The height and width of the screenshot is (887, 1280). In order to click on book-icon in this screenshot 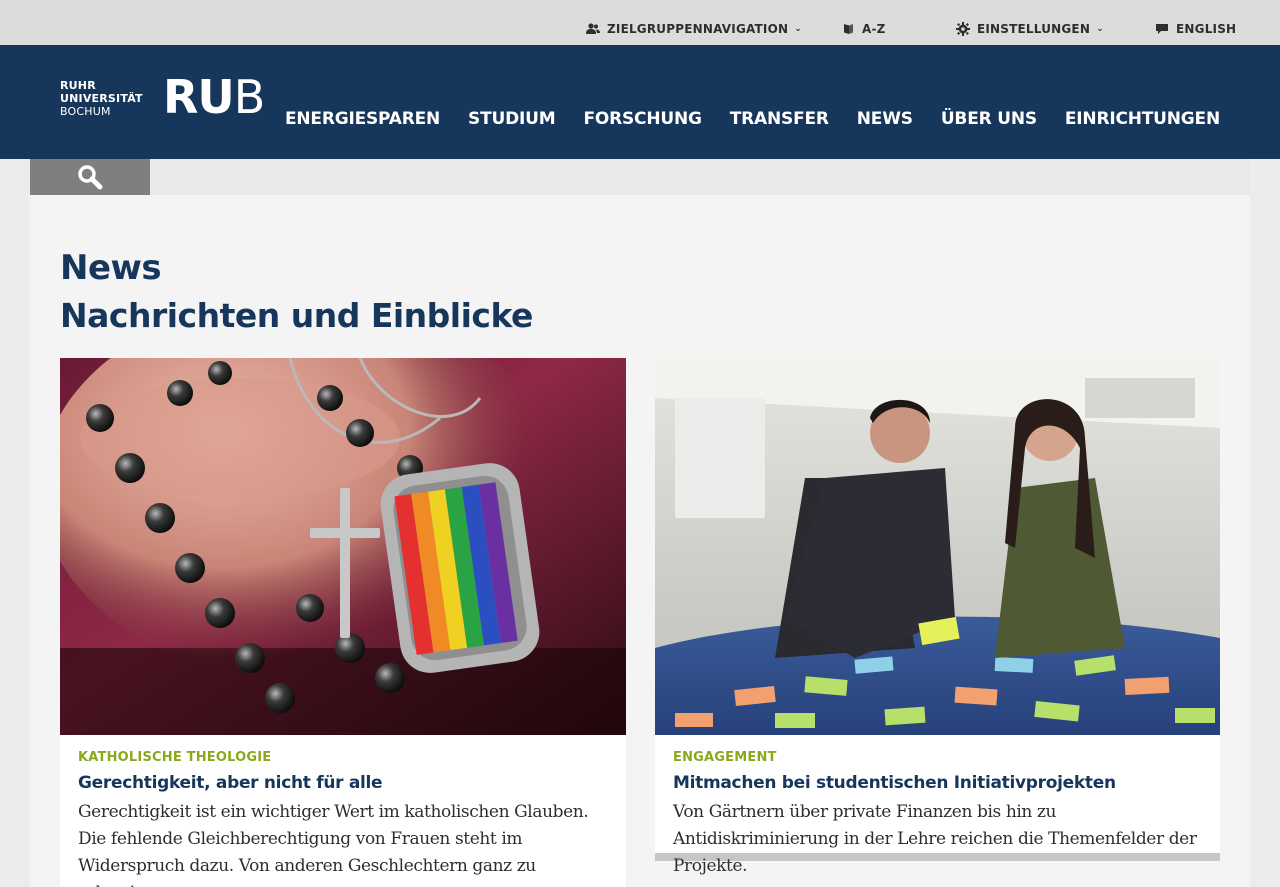, I will do `click(848, 29)`.